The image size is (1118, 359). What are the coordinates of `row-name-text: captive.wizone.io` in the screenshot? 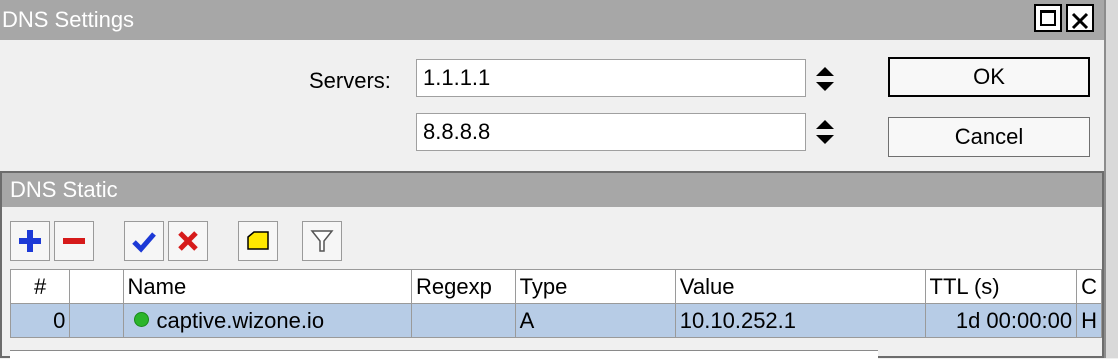 It's located at (240, 320).